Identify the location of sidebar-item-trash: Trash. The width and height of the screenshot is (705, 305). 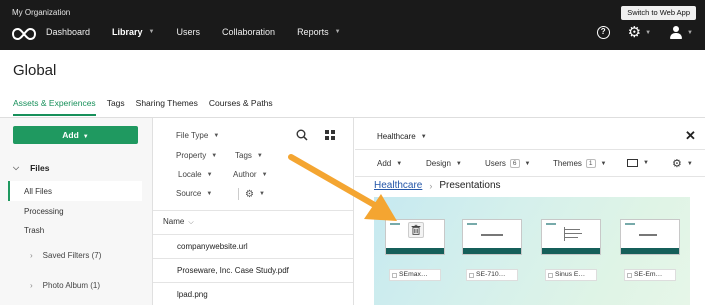
(34, 230).